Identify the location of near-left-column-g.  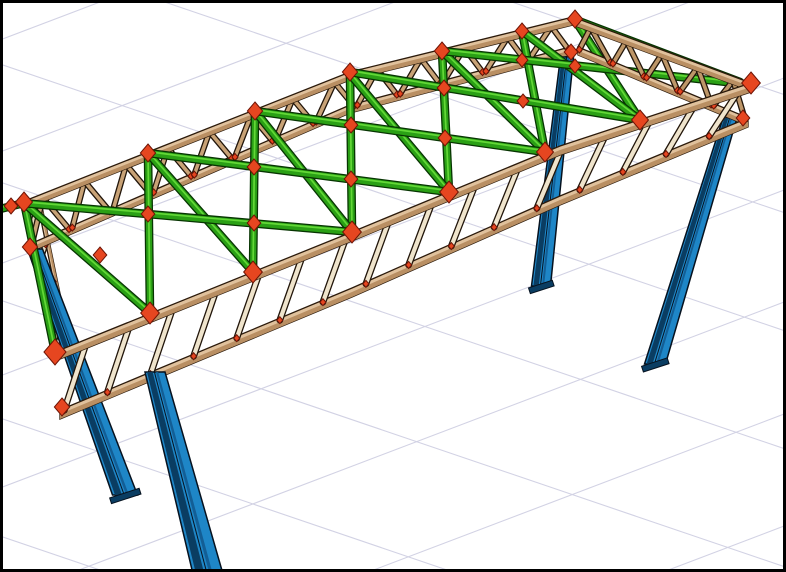
(184, 471).